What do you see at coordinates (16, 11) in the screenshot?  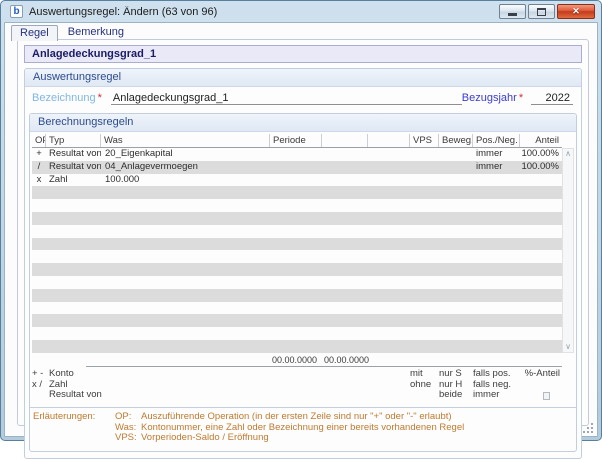 I see `app-icon: b` at bounding box center [16, 11].